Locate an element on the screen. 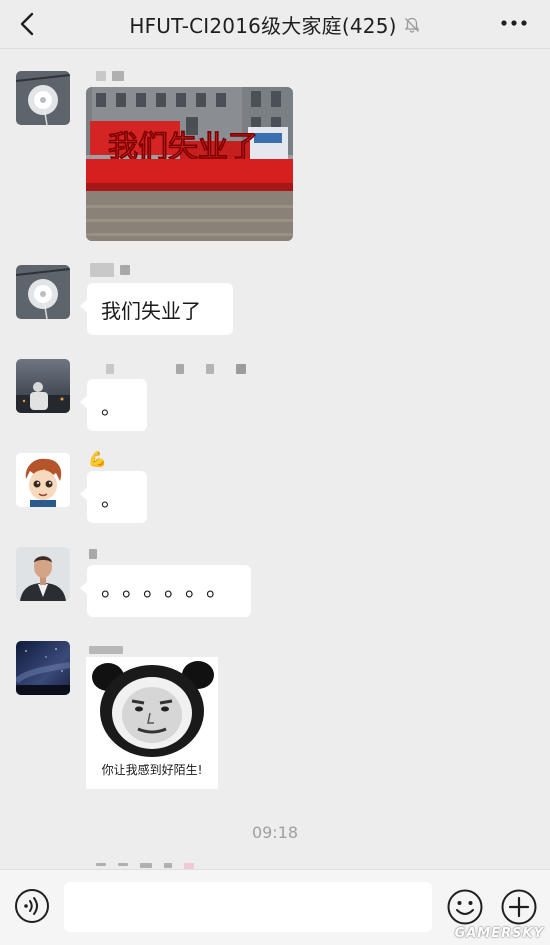 Image resolution: width=550 pixels, height=945 pixels. voice-icon is located at coordinates (32, 906).